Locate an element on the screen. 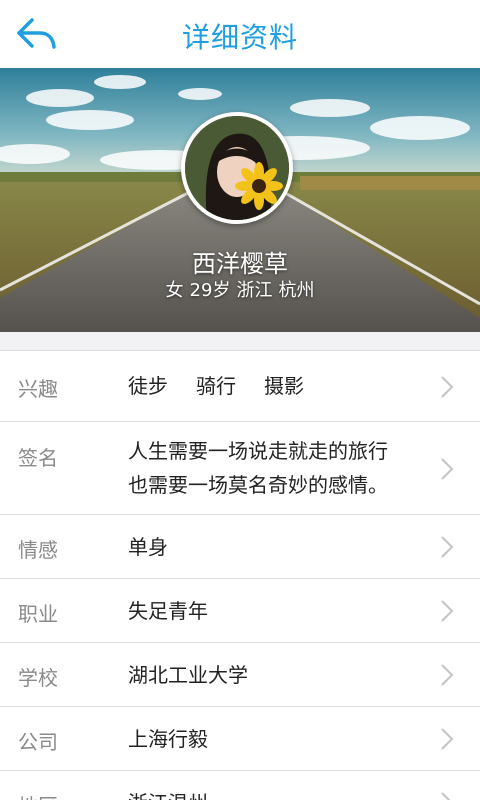  row-label: 职业 is located at coordinates (38, 614).